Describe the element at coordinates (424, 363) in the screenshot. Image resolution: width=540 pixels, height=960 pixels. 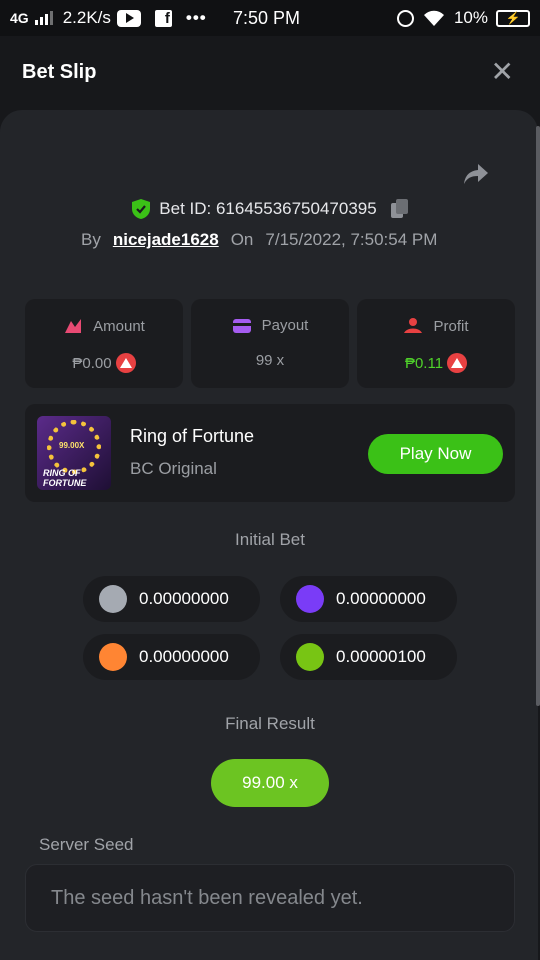
I see `stat-value: ₱0.11` at that location.